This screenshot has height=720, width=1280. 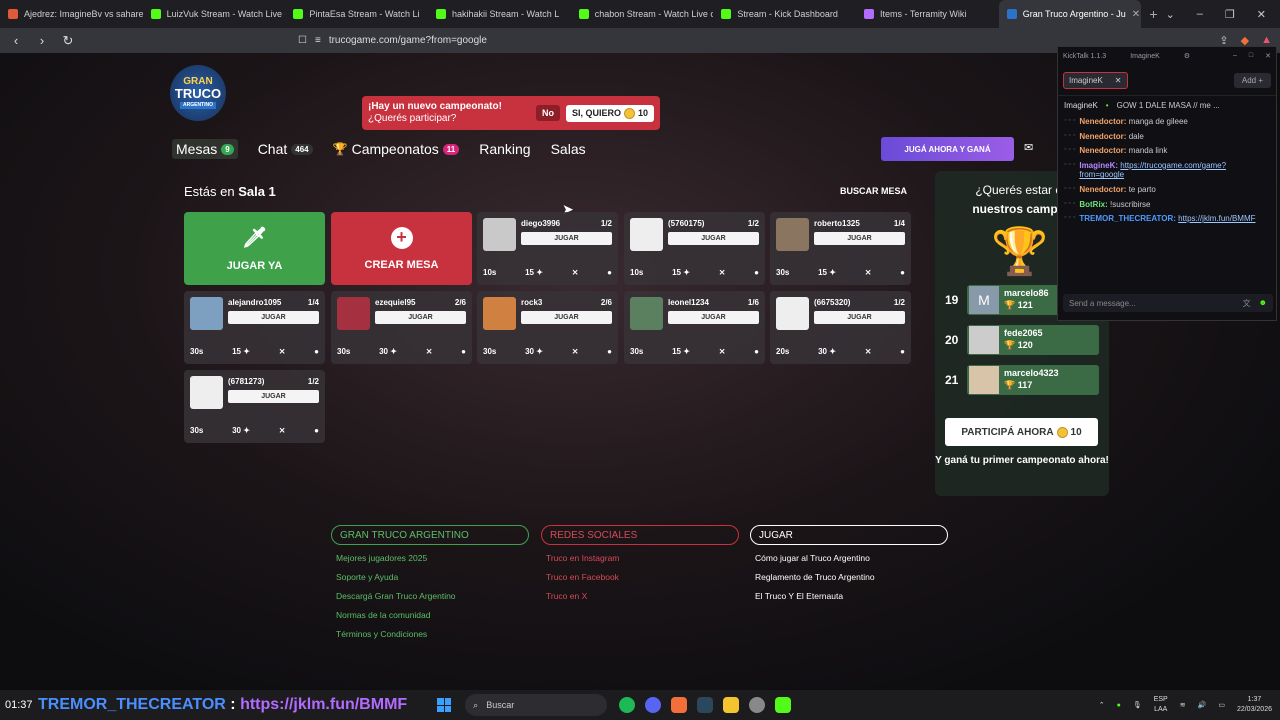 I want to click on browser-tab: hakihakii Stream - Watch L, so click(x=499, y=14).